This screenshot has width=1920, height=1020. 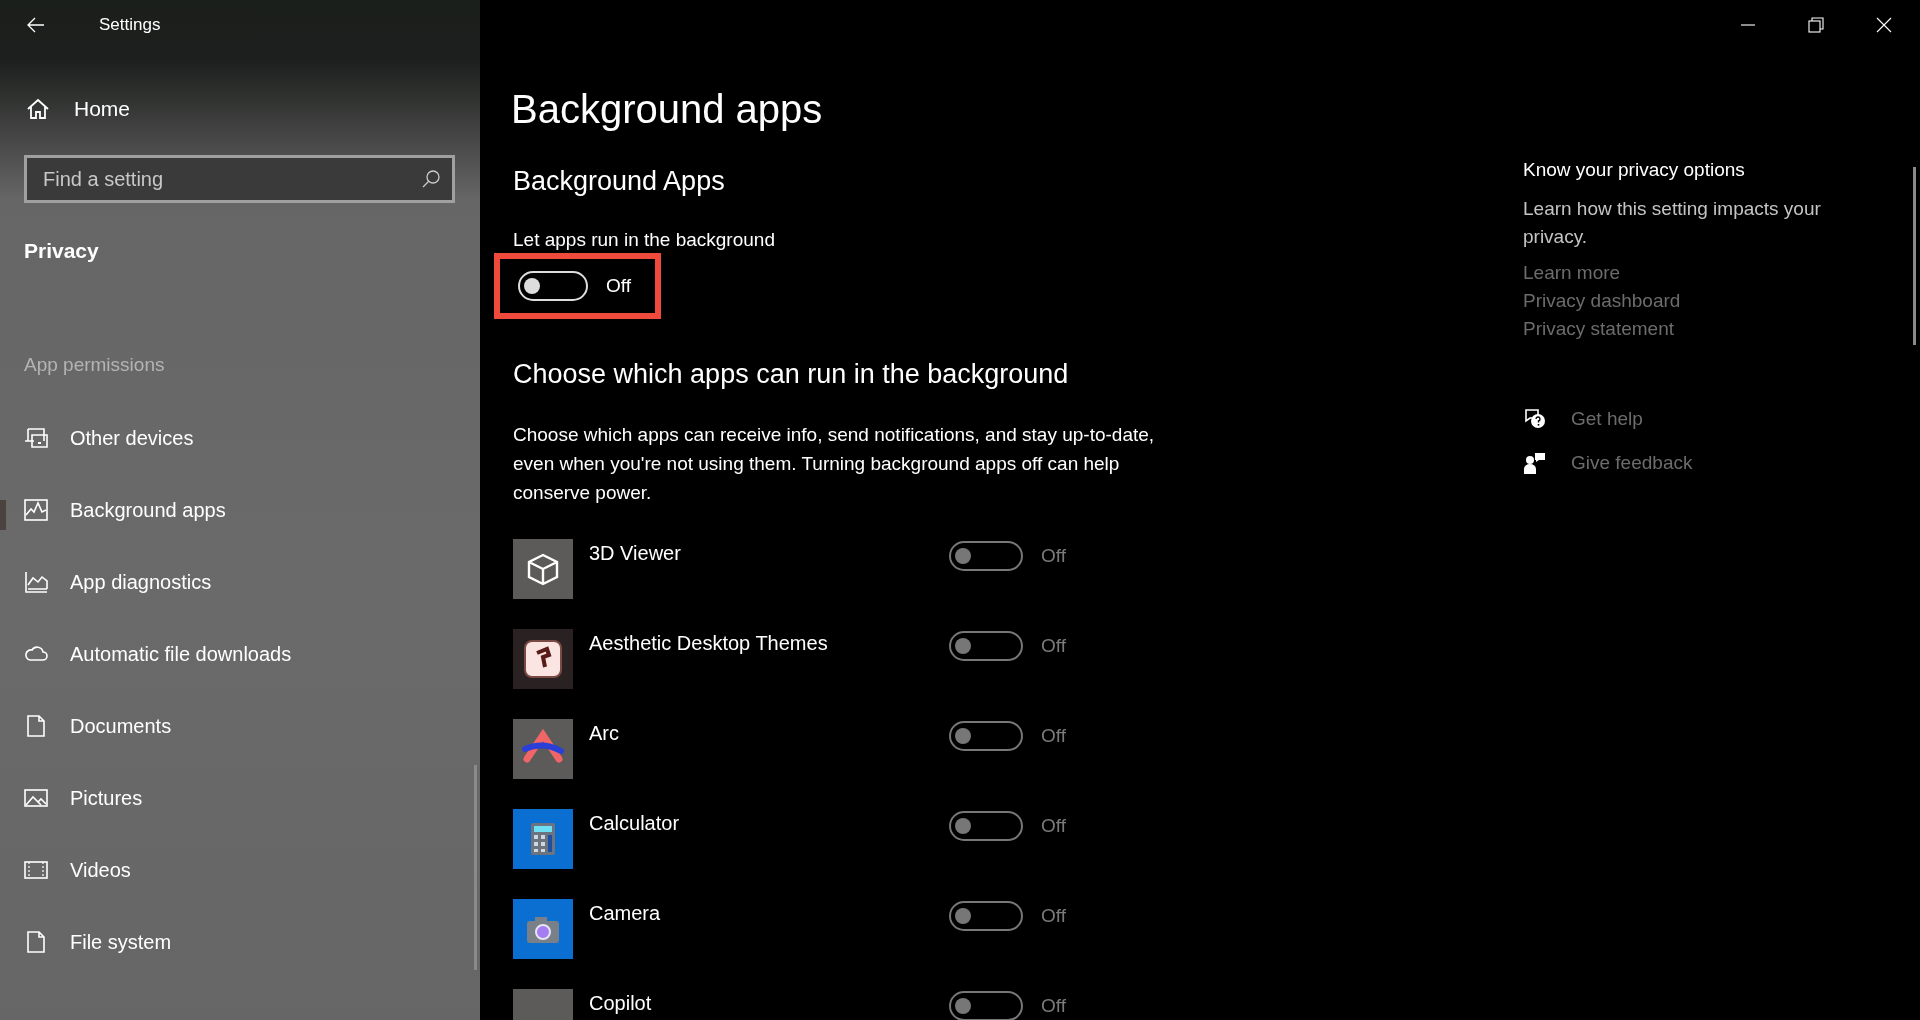 I want to click on restore-icon, so click(x=1816, y=25).